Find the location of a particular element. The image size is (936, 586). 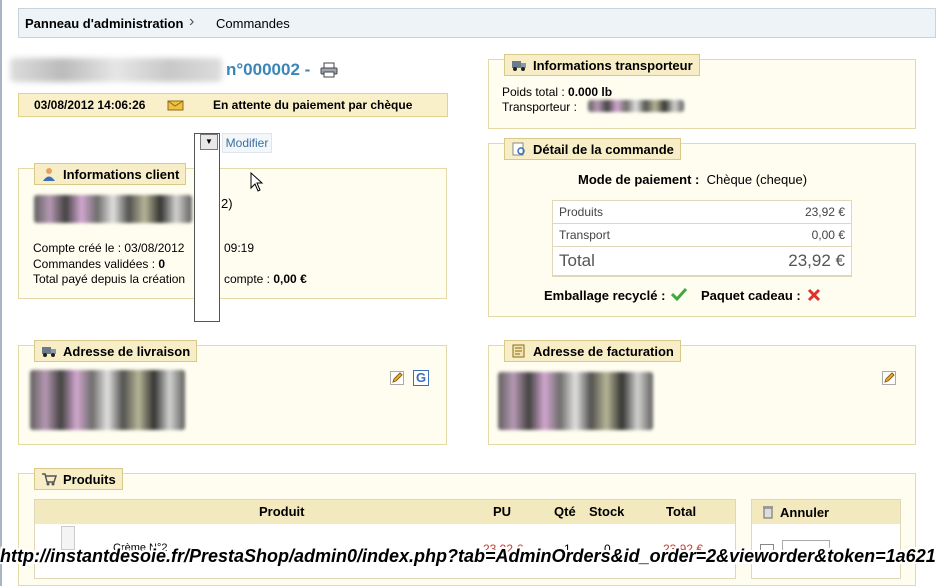

cross-icon is located at coordinates (814, 296).